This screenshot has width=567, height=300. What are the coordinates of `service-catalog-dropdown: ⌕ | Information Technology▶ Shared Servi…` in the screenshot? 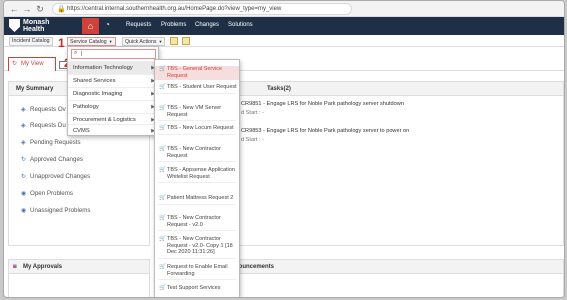 It's located at (113, 91).